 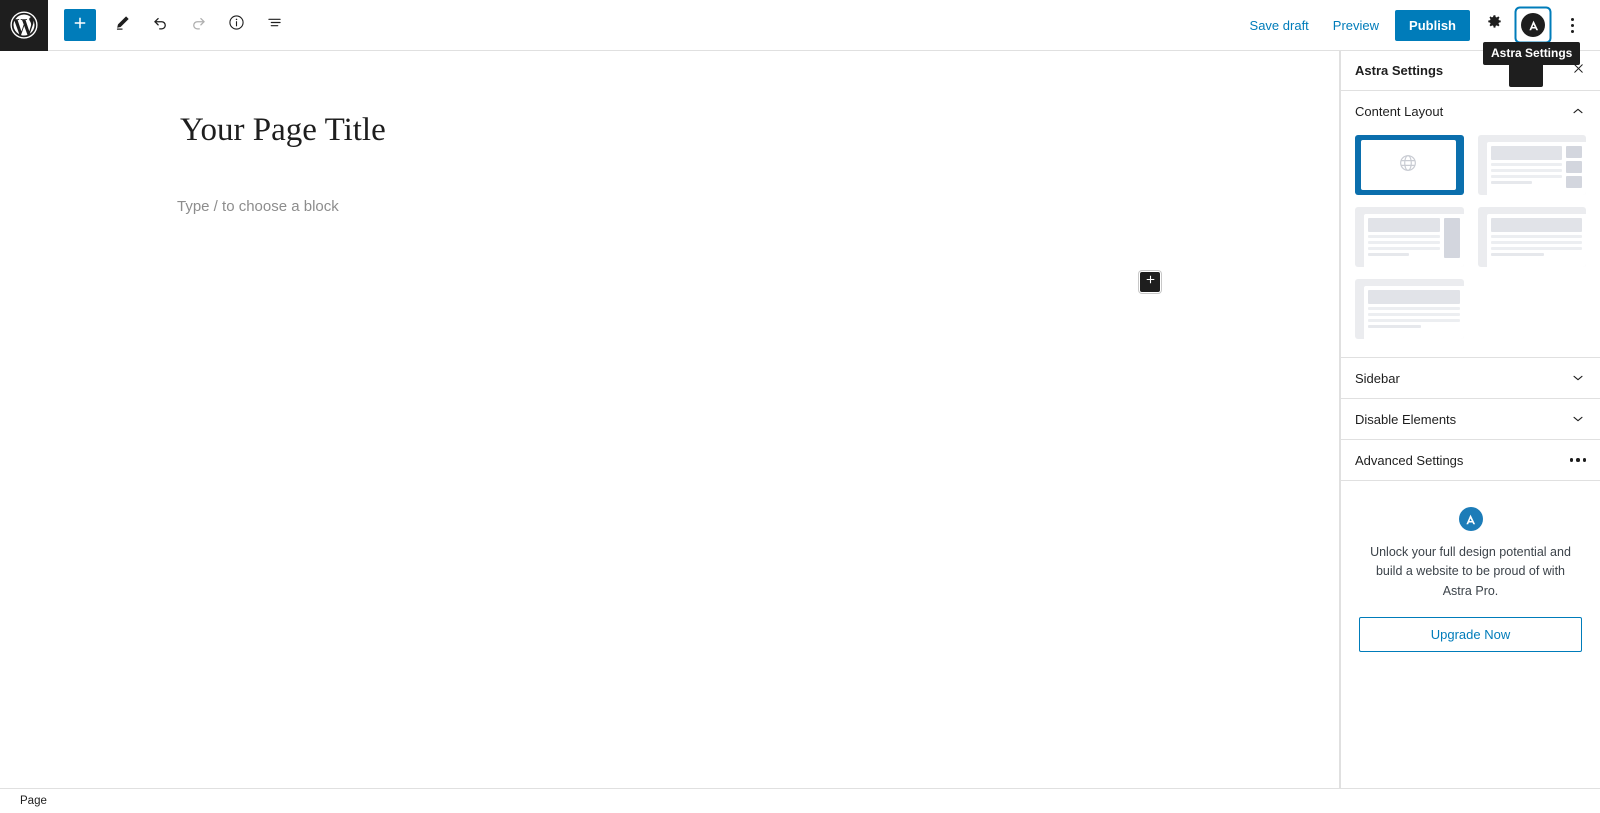 I want to click on tooltip-notch, so click(x=1526, y=76).